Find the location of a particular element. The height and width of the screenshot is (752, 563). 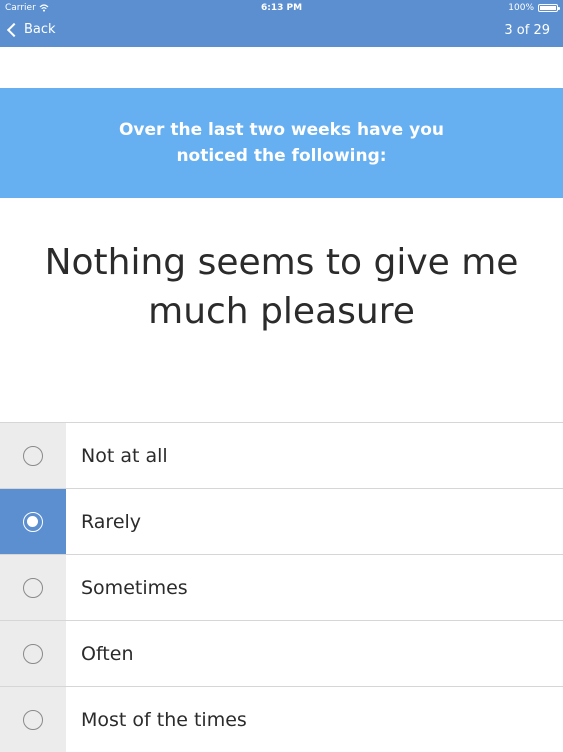

option-label: Rarely is located at coordinates (111, 521).